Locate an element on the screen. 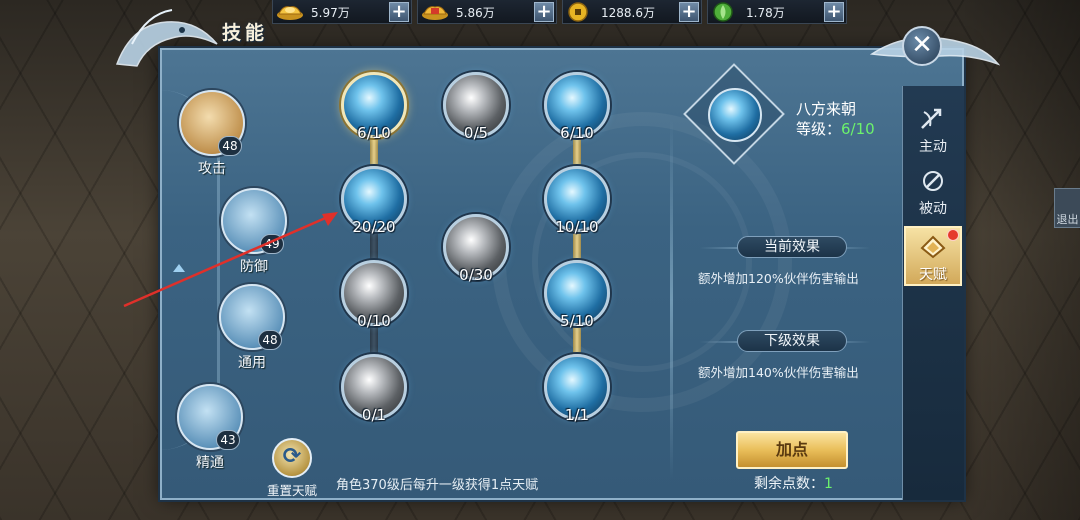 The image size is (1080, 520). skill-node: 0/30 is located at coordinates (476, 249).